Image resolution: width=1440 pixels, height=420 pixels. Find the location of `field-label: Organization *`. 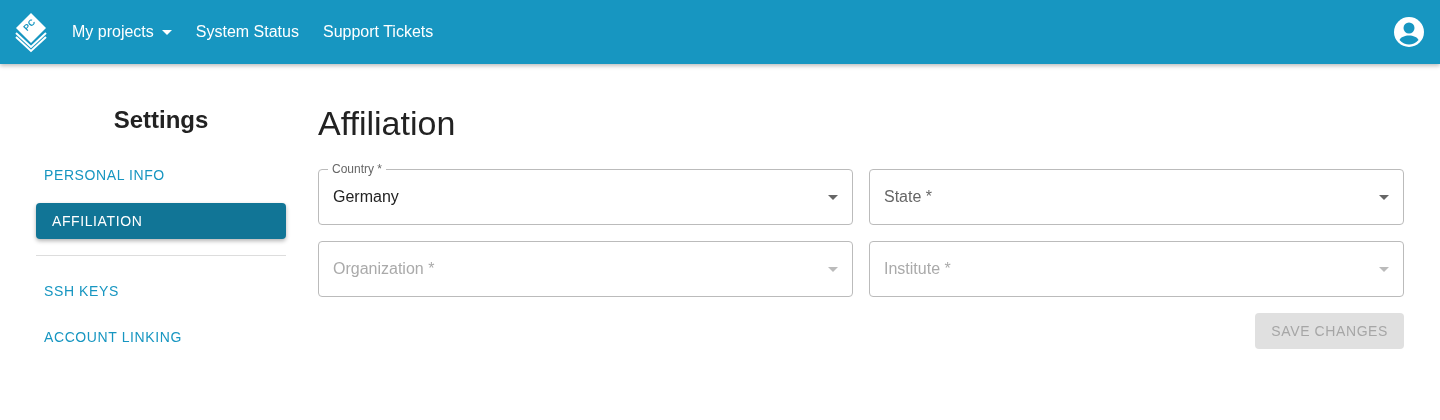

field-label: Organization * is located at coordinates (384, 269).